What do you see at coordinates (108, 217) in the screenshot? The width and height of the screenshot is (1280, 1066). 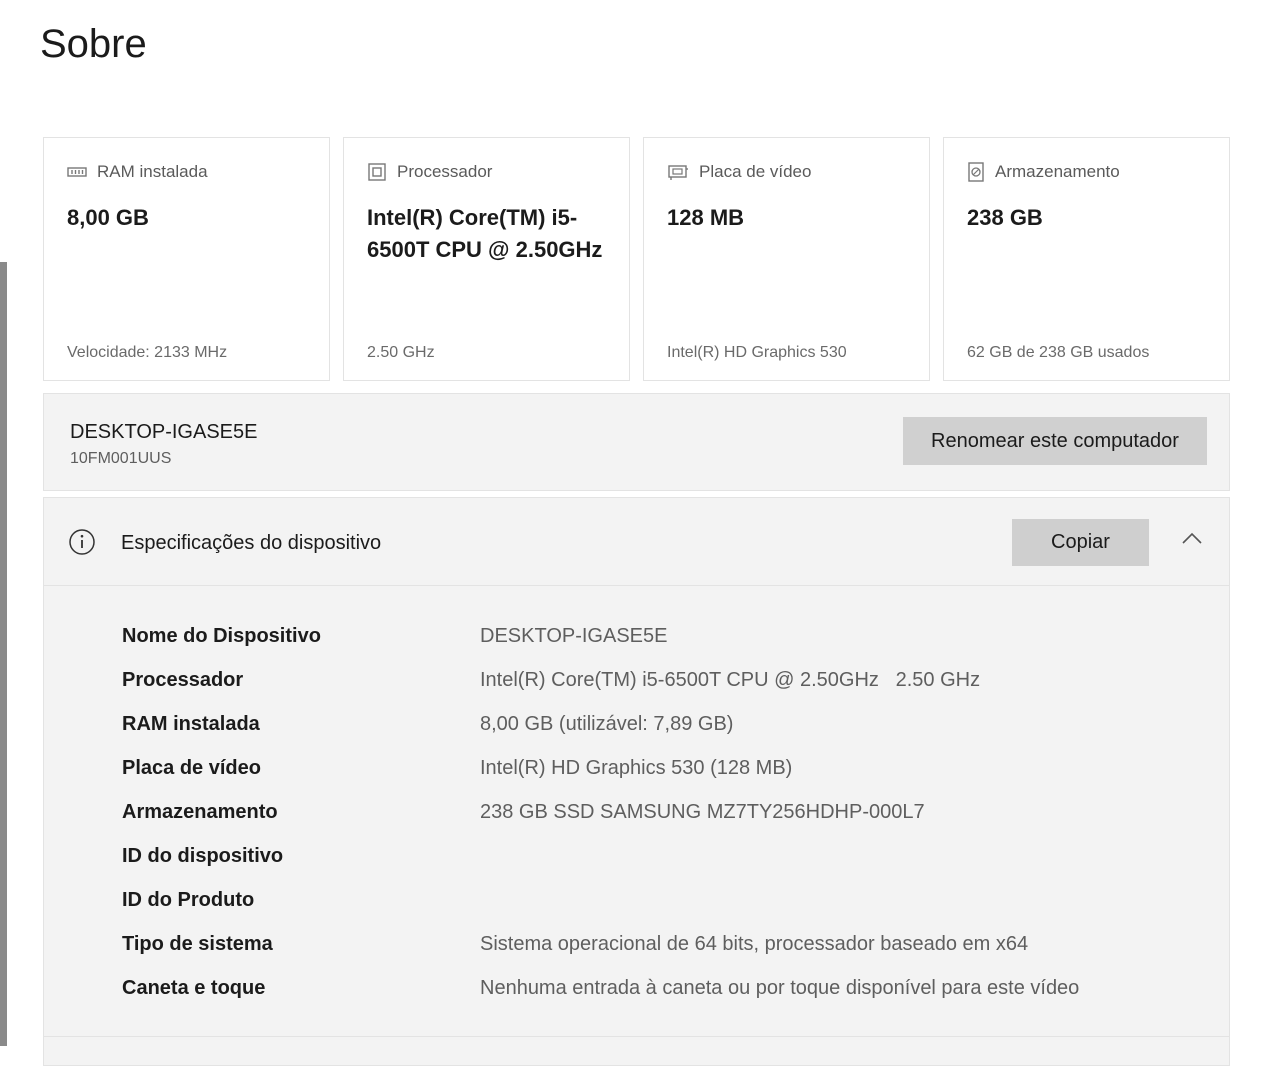 I see `ram-card-value: 8,00 GB` at bounding box center [108, 217].